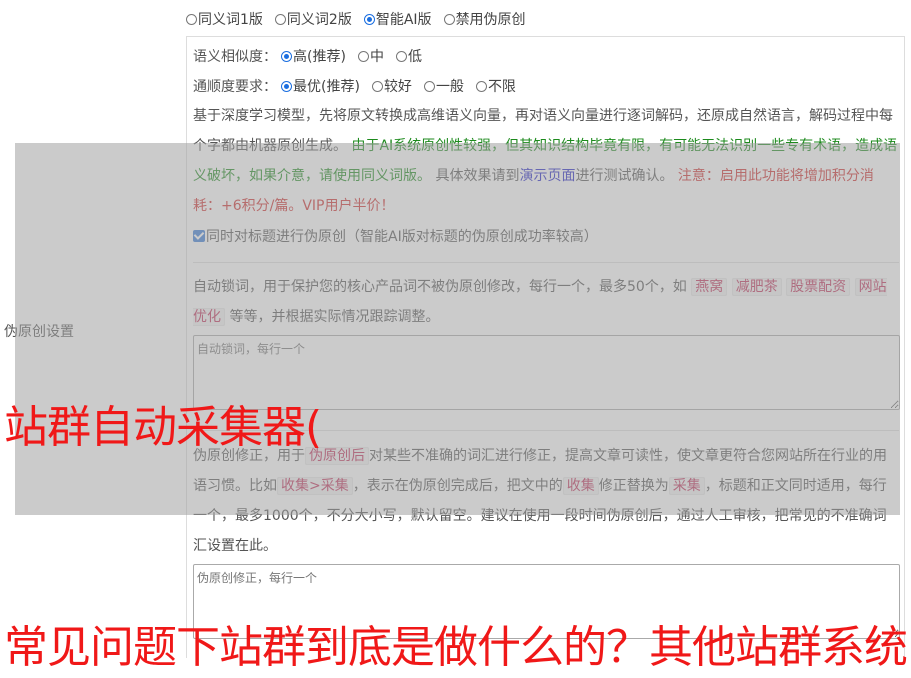 This screenshot has width=911, height=678. Describe the element at coordinates (408, 56) in the screenshot. I see `similarity-option-low: 低` at that location.